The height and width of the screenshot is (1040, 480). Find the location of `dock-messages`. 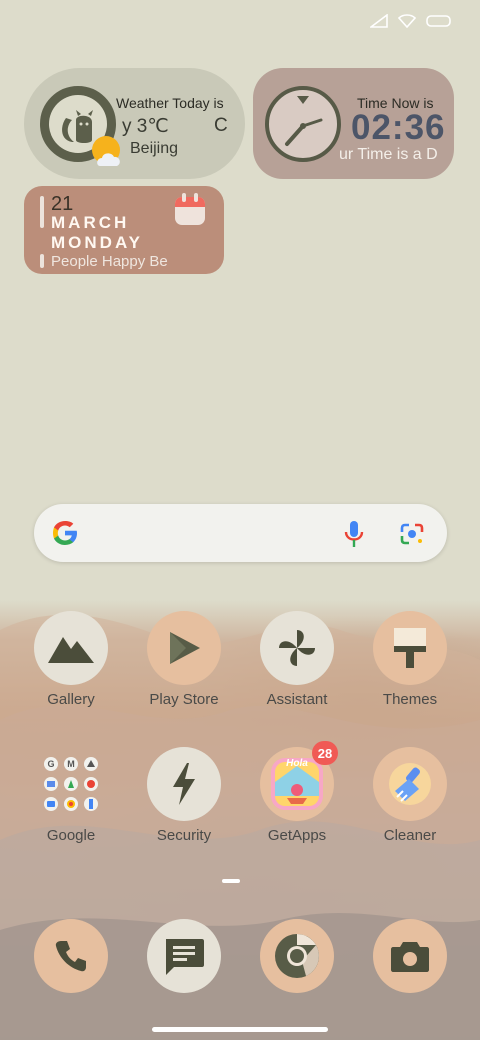

dock-messages is located at coordinates (184, 956).